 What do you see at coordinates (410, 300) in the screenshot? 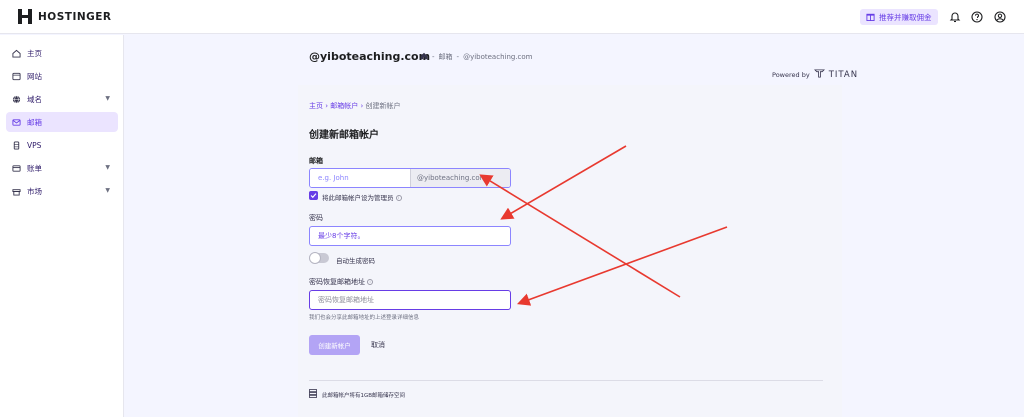
I see `recovery-email-input` at bounding box center [410, 300].